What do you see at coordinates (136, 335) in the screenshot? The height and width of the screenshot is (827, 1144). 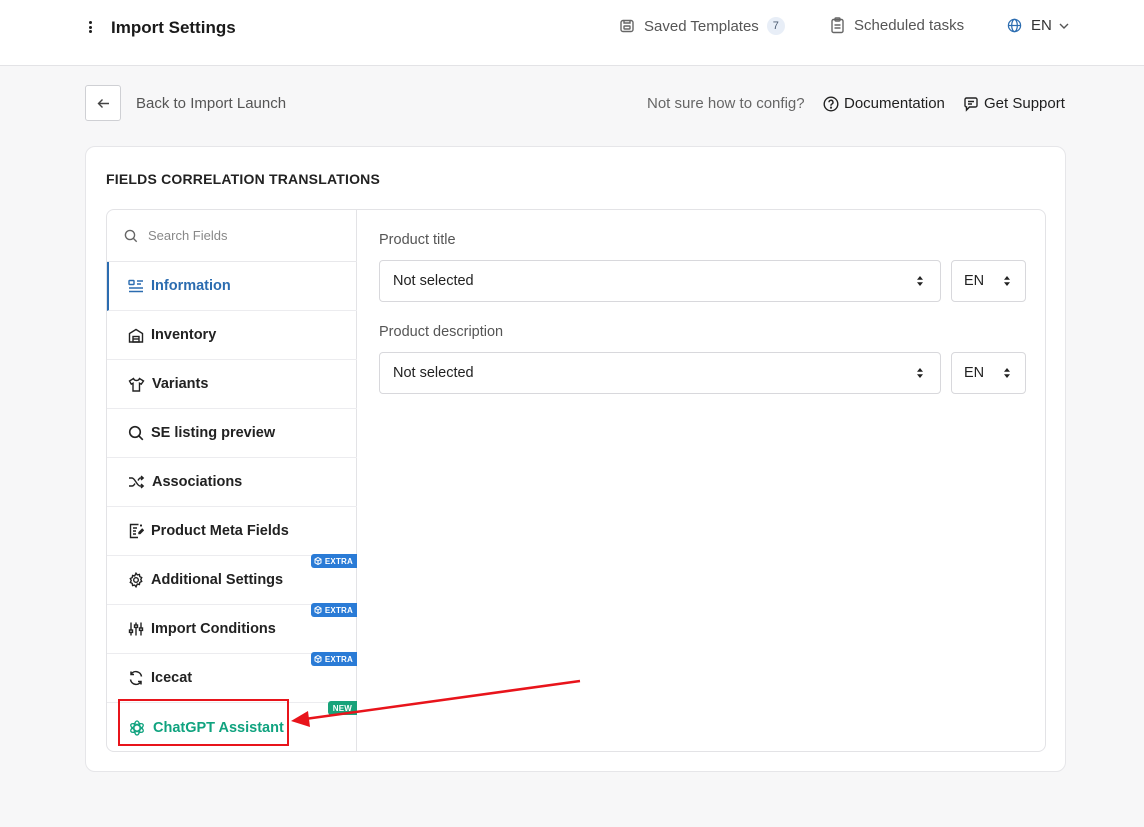 I see `warehouse-icon` at bounding box center [136, 335].